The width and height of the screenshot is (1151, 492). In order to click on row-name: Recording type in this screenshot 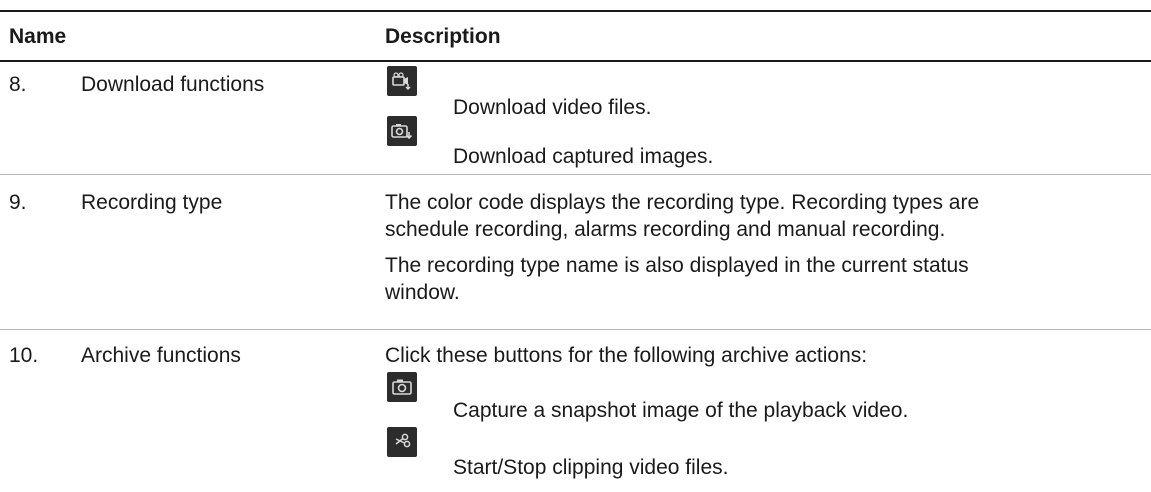, I will do `click(152, 202)`.